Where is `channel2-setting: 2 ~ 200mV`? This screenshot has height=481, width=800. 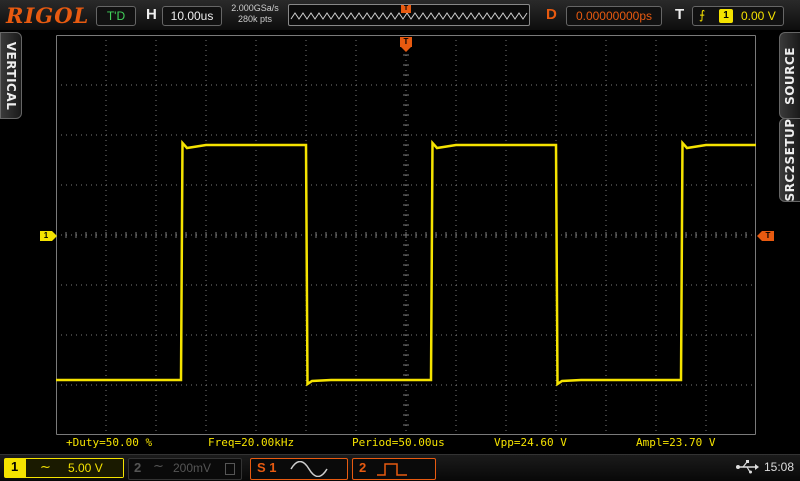 channel2-setting: 2 ~ 200mV is located at coordinates (185, 469).